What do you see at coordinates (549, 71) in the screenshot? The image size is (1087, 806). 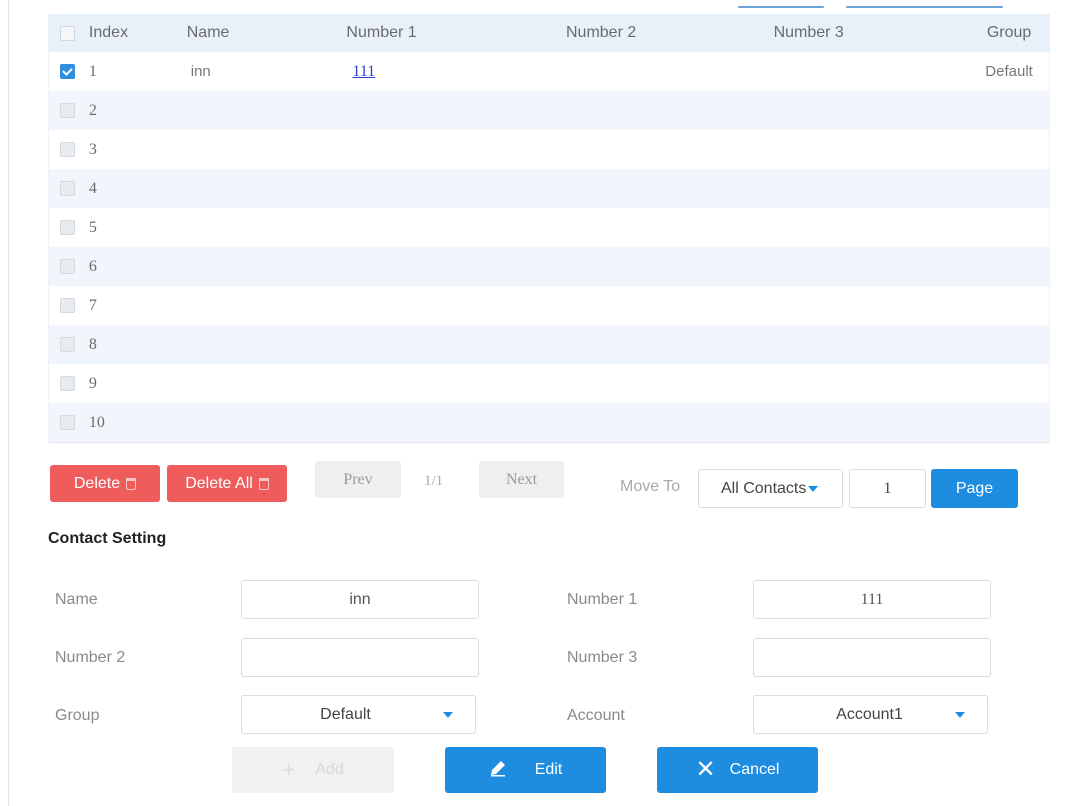 I see `table-row: 1 inn 111 Default` at bounding box center [549, 71].